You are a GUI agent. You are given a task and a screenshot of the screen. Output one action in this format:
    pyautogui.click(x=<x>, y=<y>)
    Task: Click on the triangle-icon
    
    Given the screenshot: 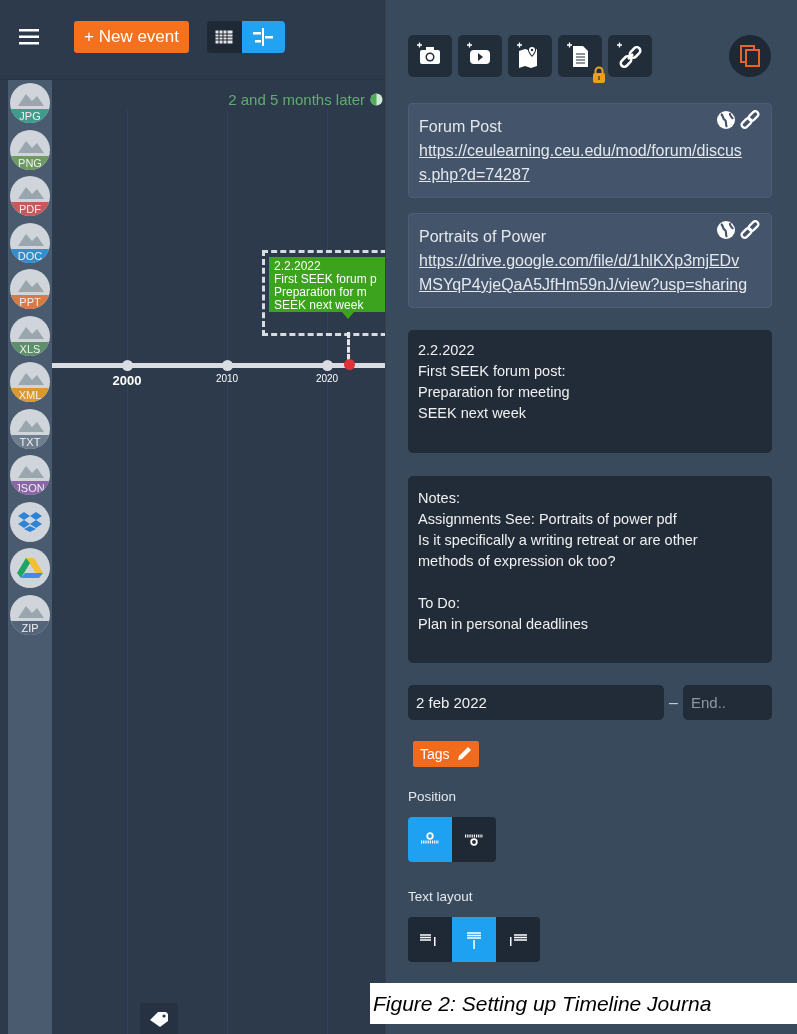 What is the action you would take?
    pyautogui.click(x=30, y=568)
    